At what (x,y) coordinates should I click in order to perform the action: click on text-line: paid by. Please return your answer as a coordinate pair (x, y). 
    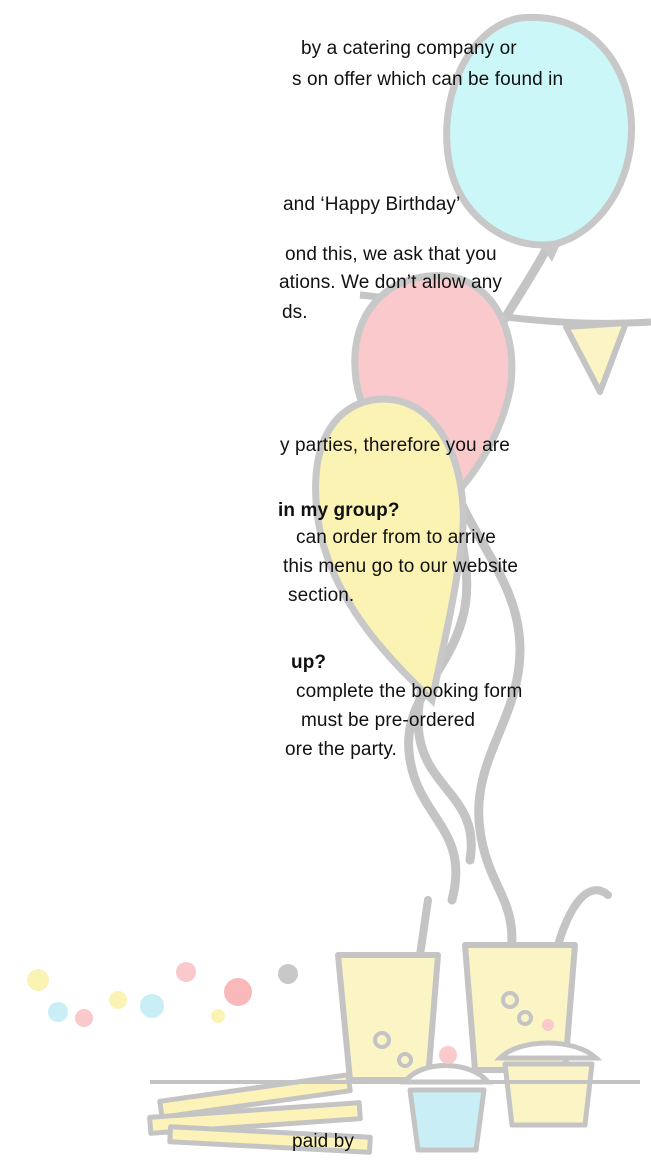
    Looking at the image, I should click on (323, 1141).